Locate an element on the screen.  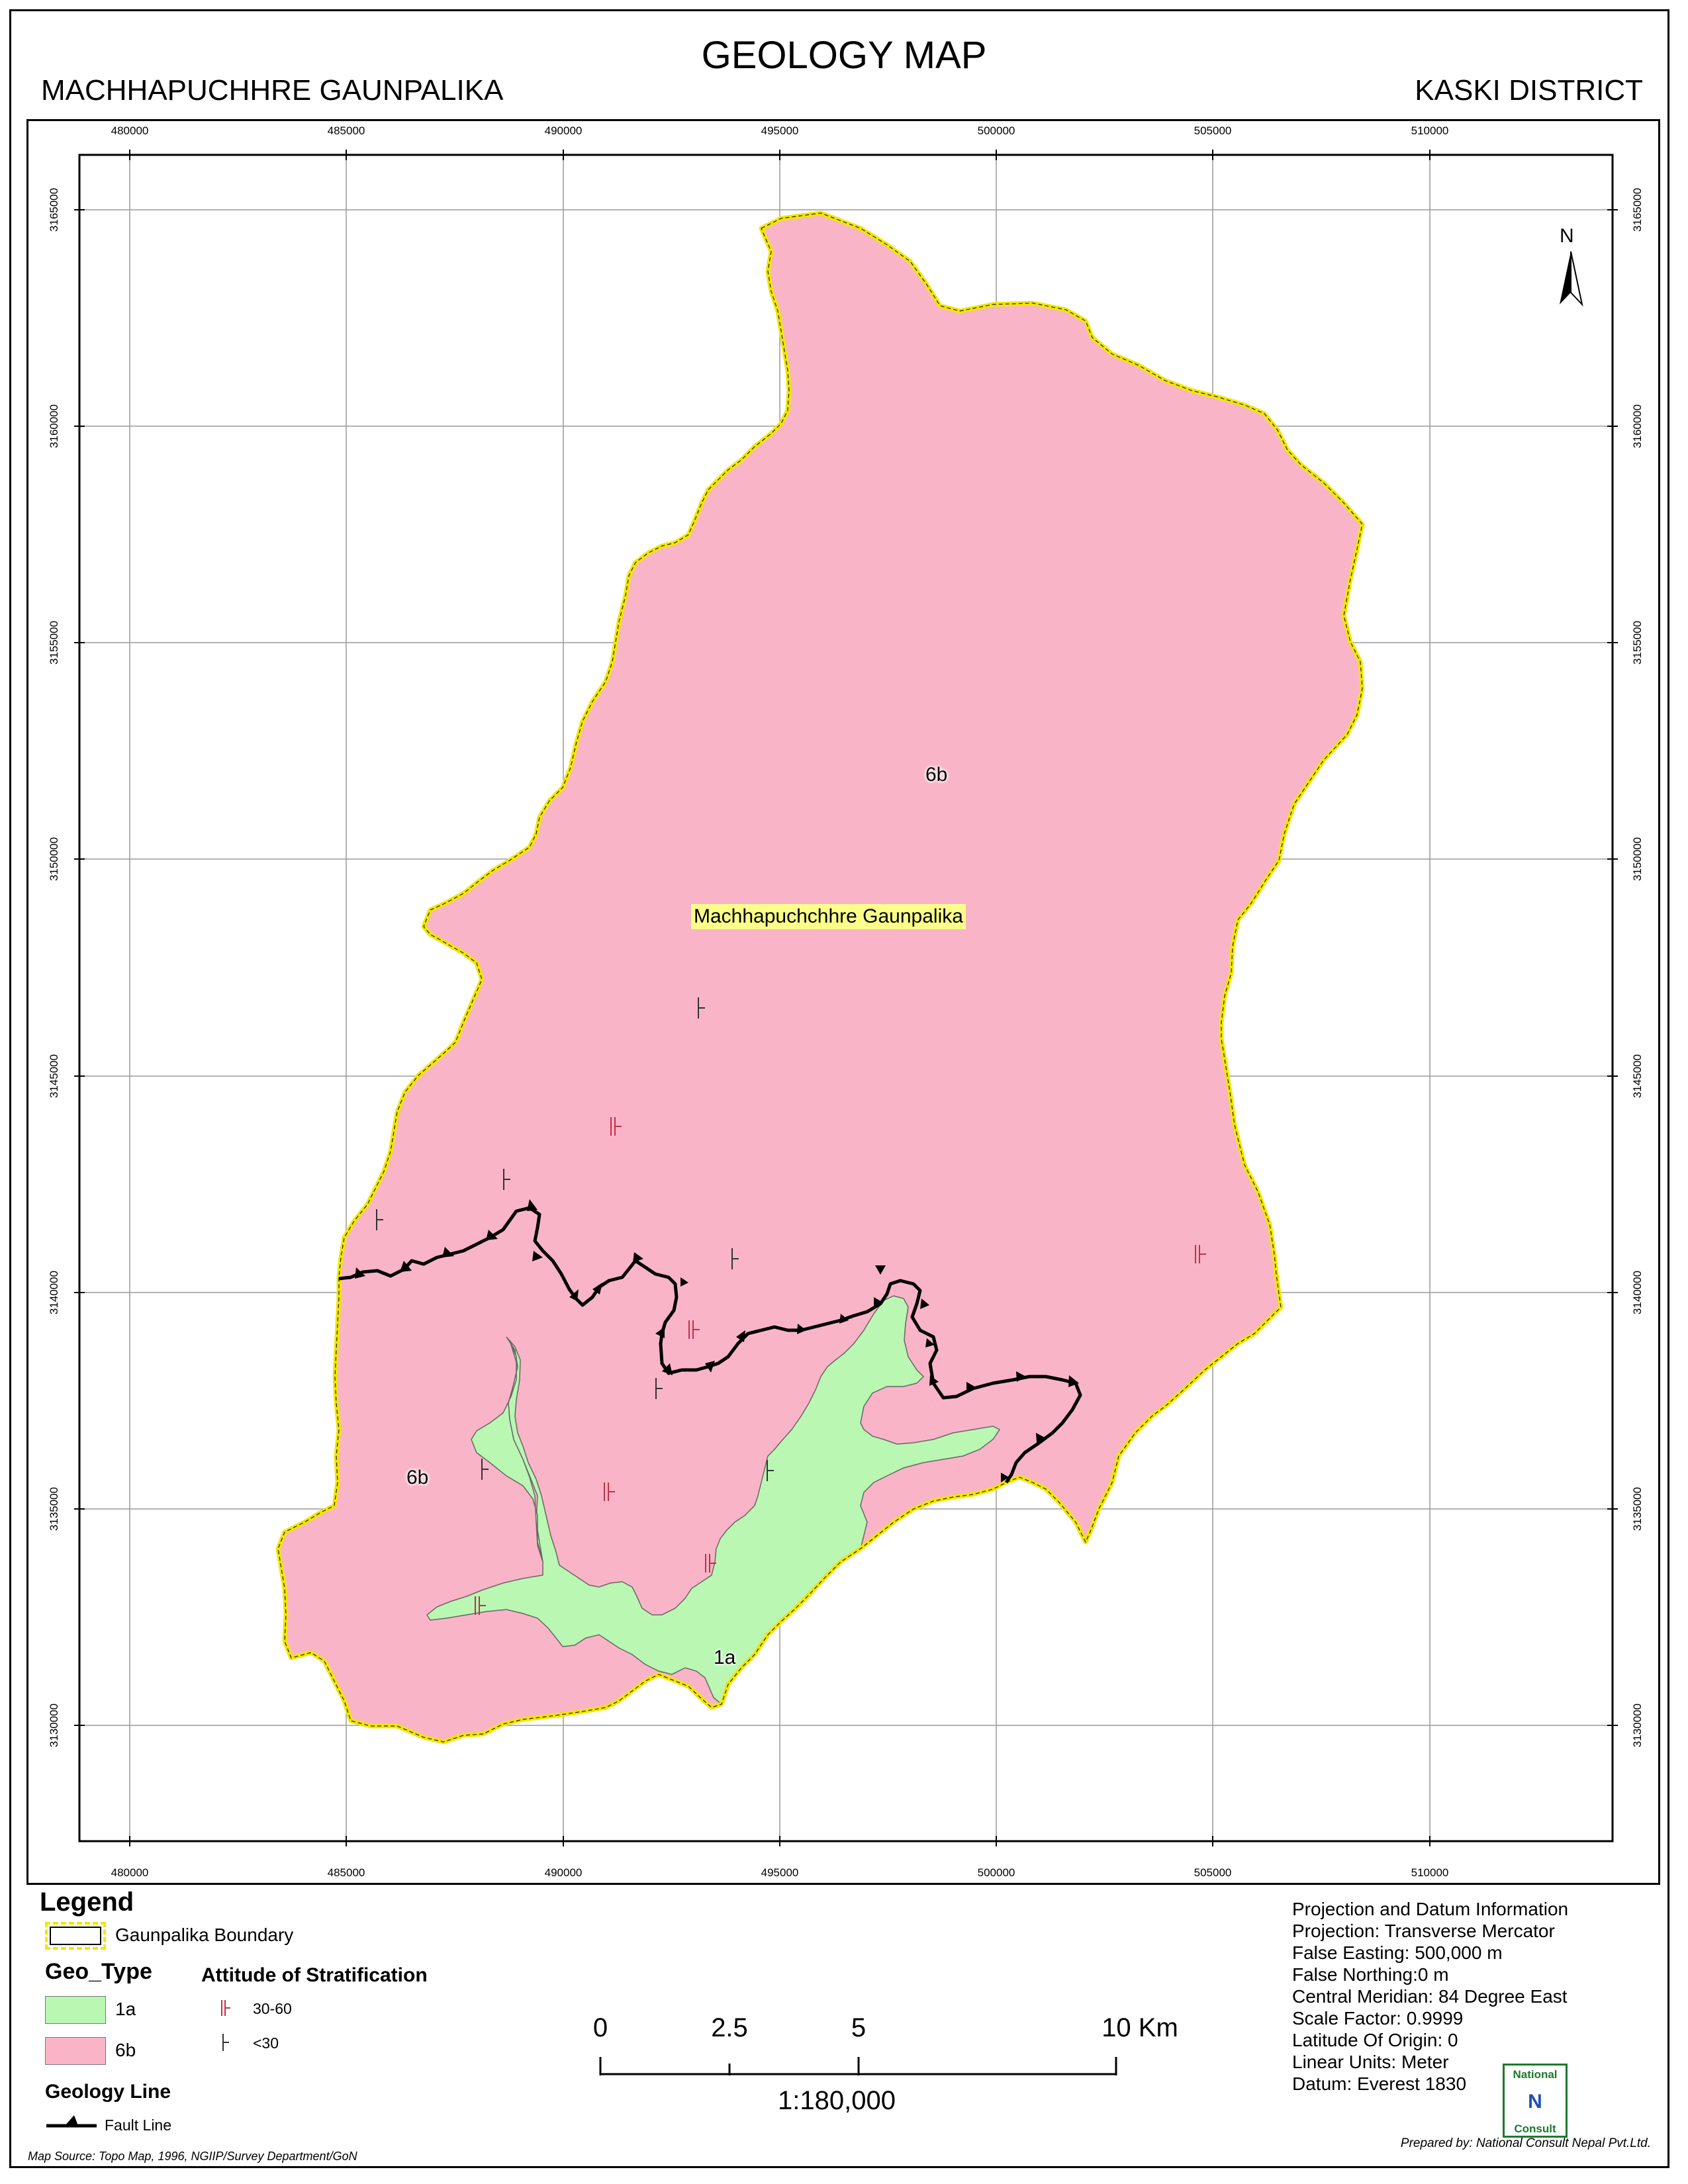
tick-left-3140000: 3140000 is located at coordinates (54, 1292).